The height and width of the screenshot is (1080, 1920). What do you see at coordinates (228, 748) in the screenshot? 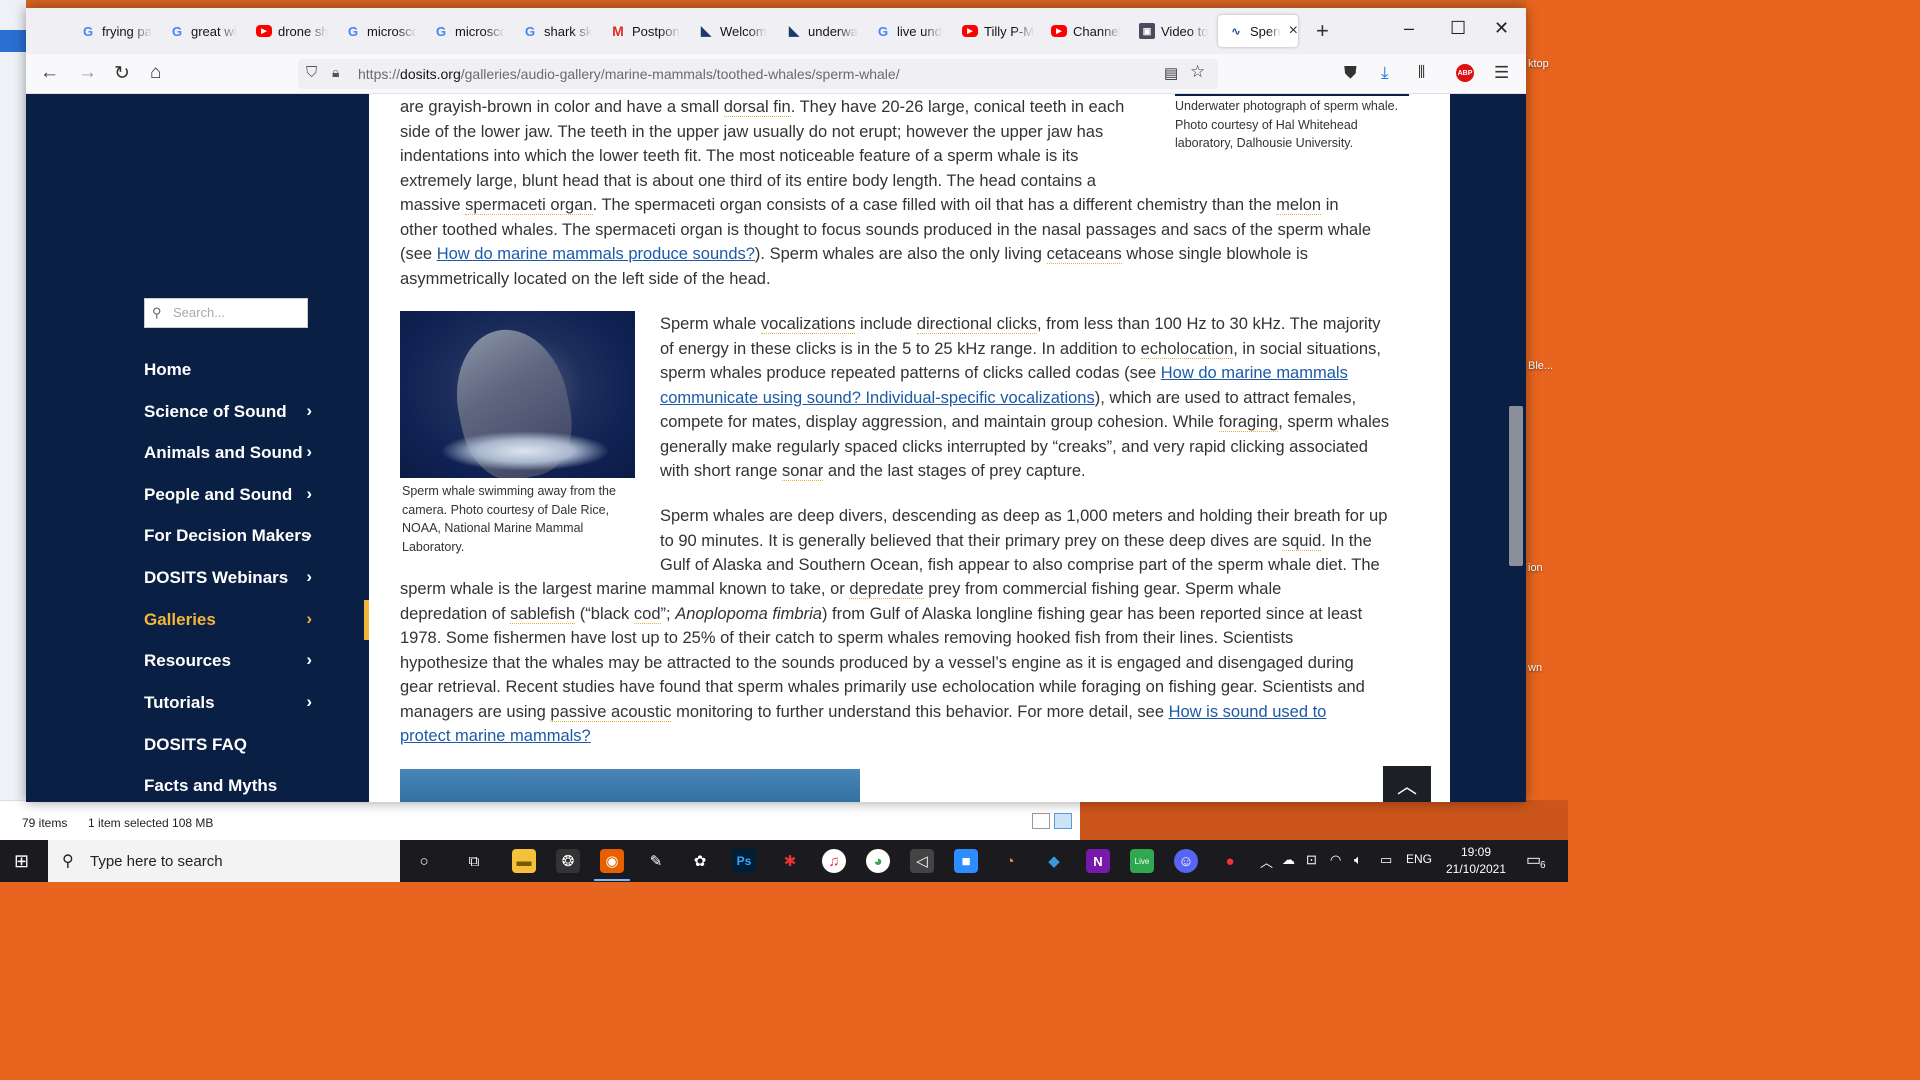
I see `nav-dosits-faq: DOSITS FAQ` at bounding box center [228, 748].